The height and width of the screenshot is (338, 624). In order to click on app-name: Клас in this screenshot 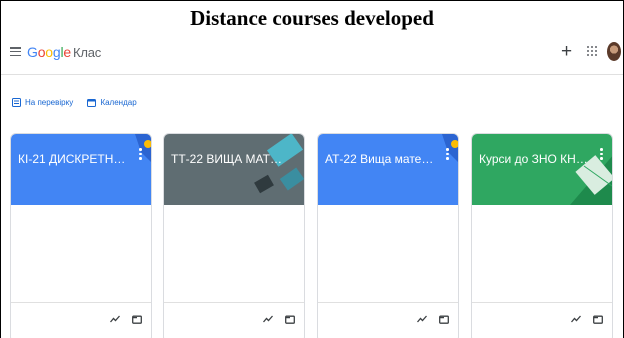, I will do `click(87, 52)`.